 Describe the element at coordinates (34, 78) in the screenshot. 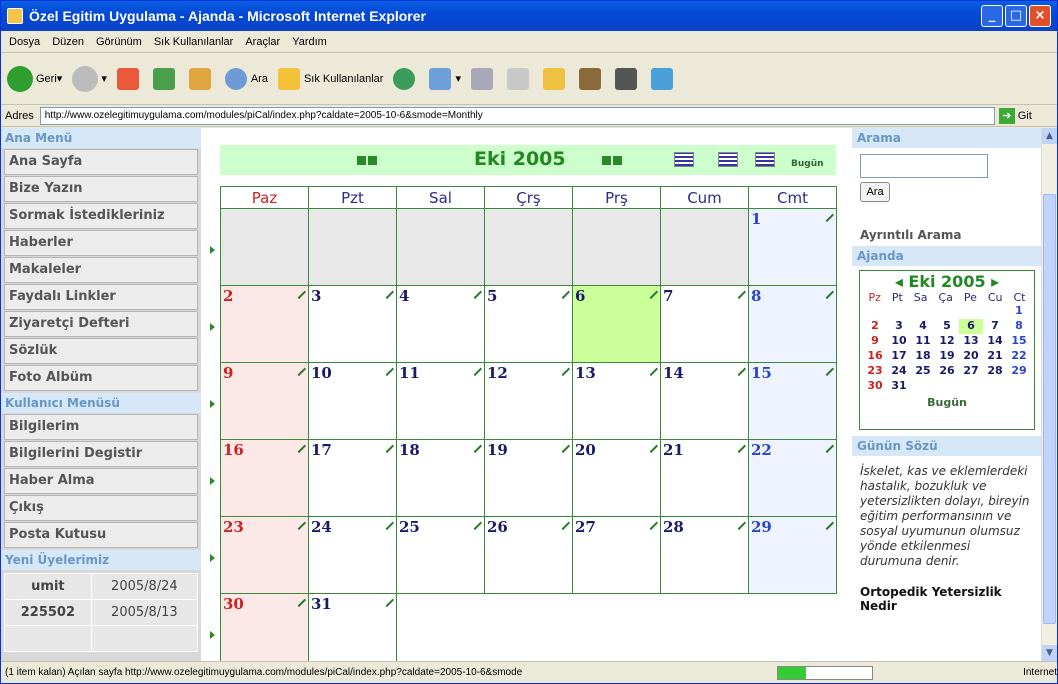

I see `back-button: Geri ▾` at that location.